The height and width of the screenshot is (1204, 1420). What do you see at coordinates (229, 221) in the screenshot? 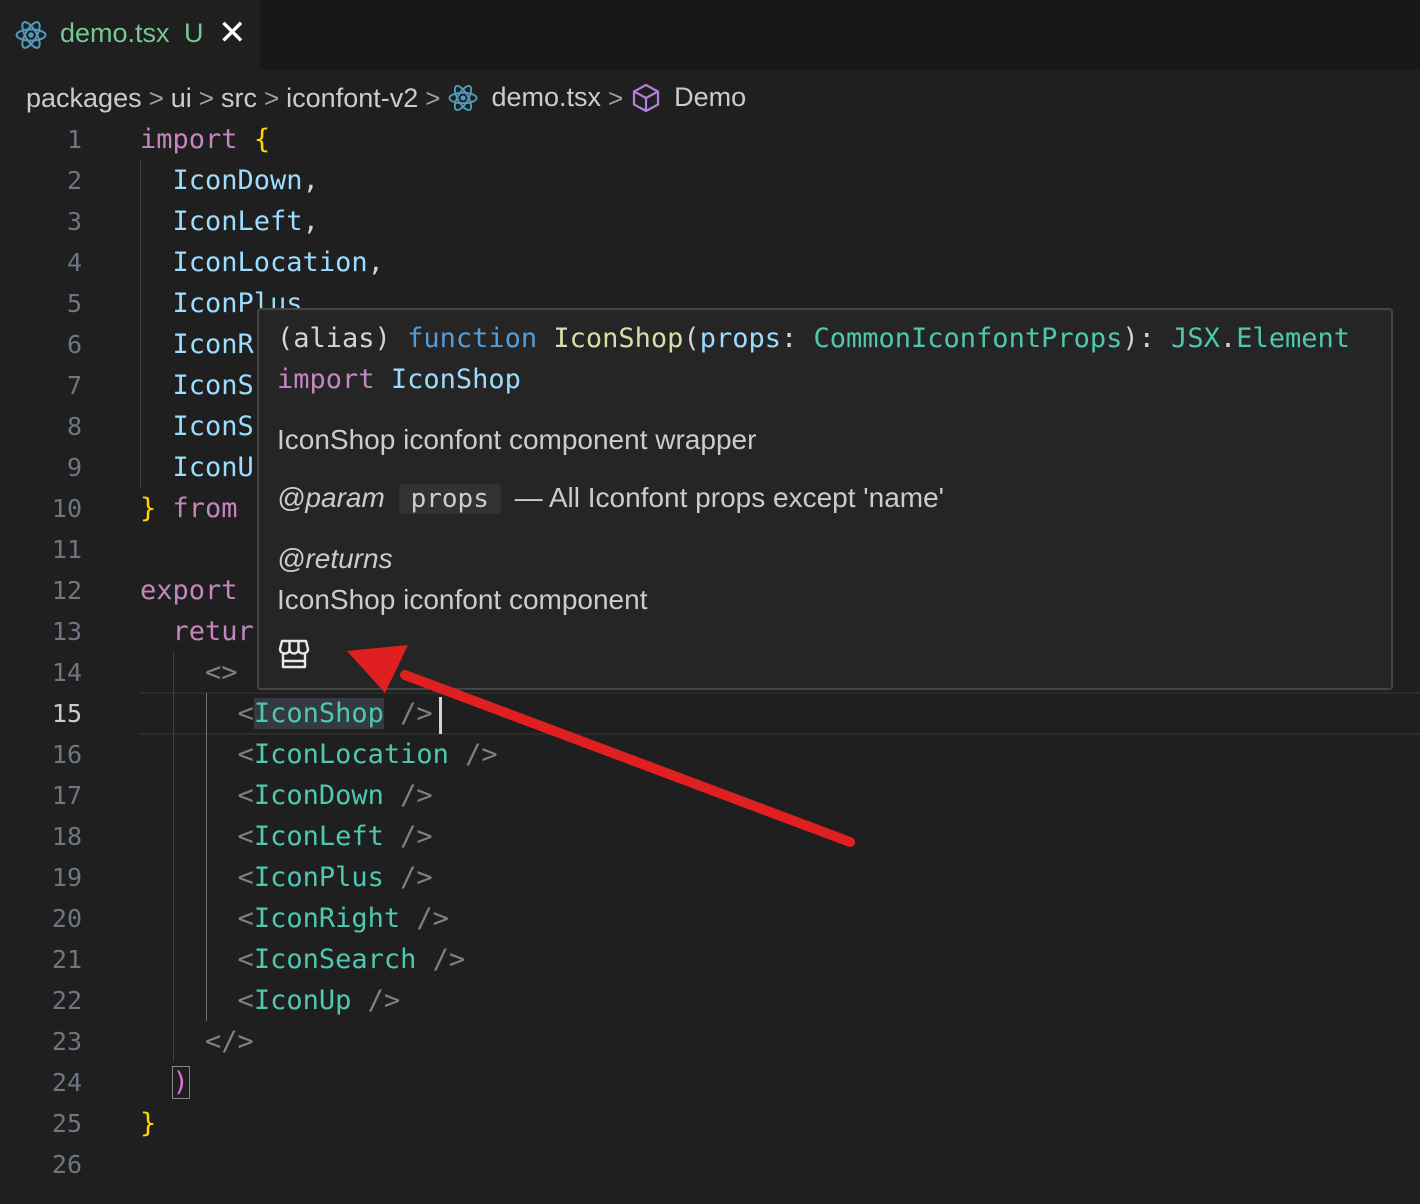
I see `code-text: IconLeft,` at bounding box center [229, 221].